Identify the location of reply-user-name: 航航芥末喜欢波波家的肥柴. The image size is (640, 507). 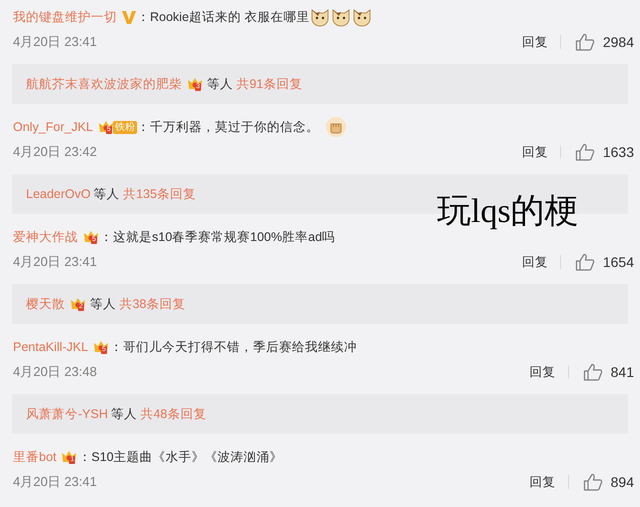
(104, 84).